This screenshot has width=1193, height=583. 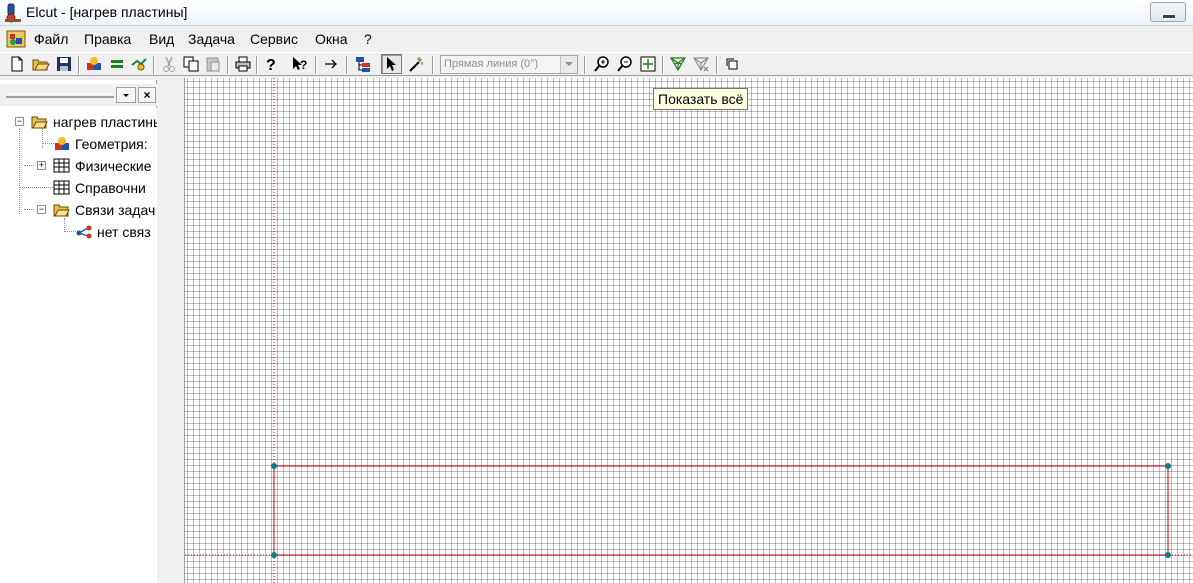 What do you see at coordinates (648, 64) in the screenshot?
I see `zoom-fit-icon` at bounding box center [648, 64].